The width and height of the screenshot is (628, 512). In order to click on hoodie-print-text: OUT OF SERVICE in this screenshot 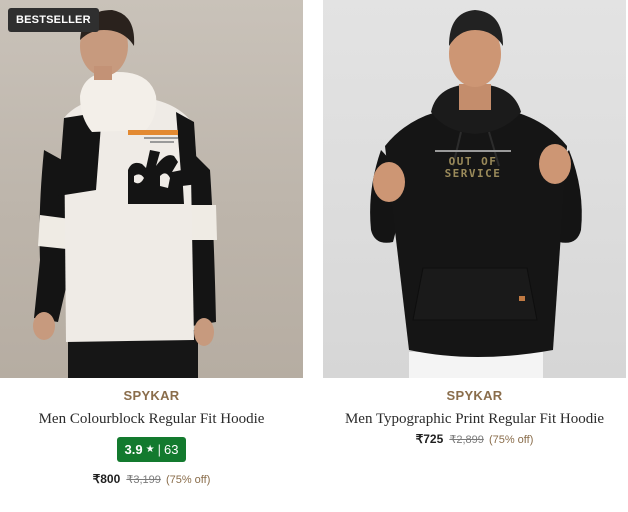, I will do `click(473, 168)`.